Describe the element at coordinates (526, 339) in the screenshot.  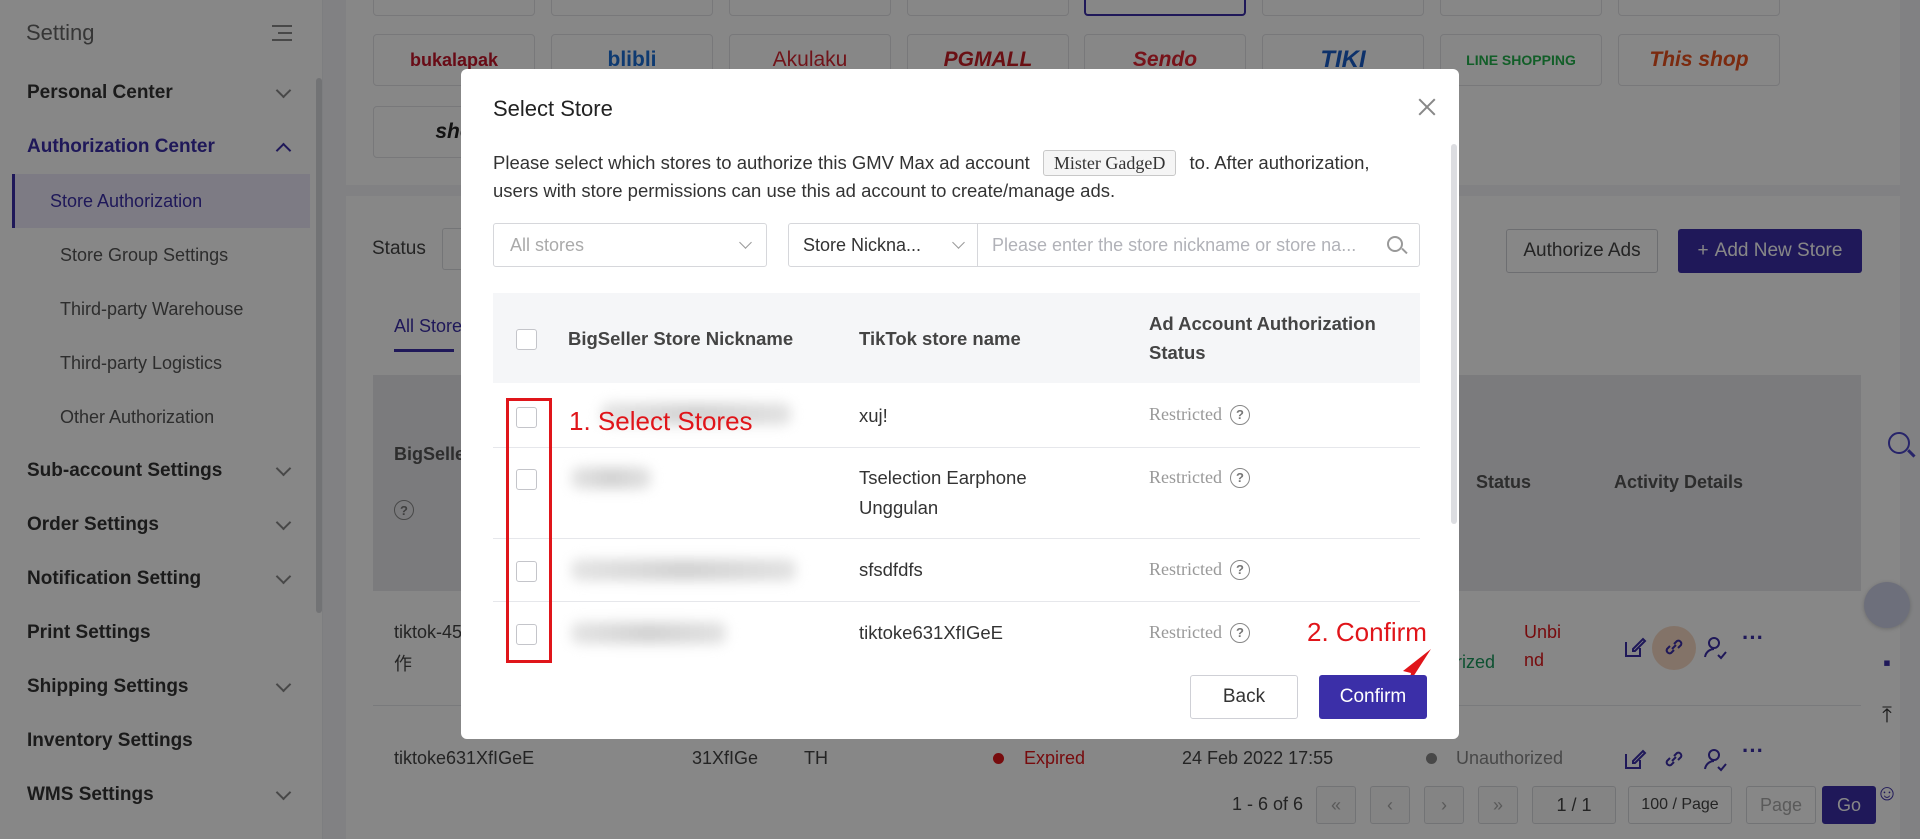
I see `select-all-checkbox` at that location.